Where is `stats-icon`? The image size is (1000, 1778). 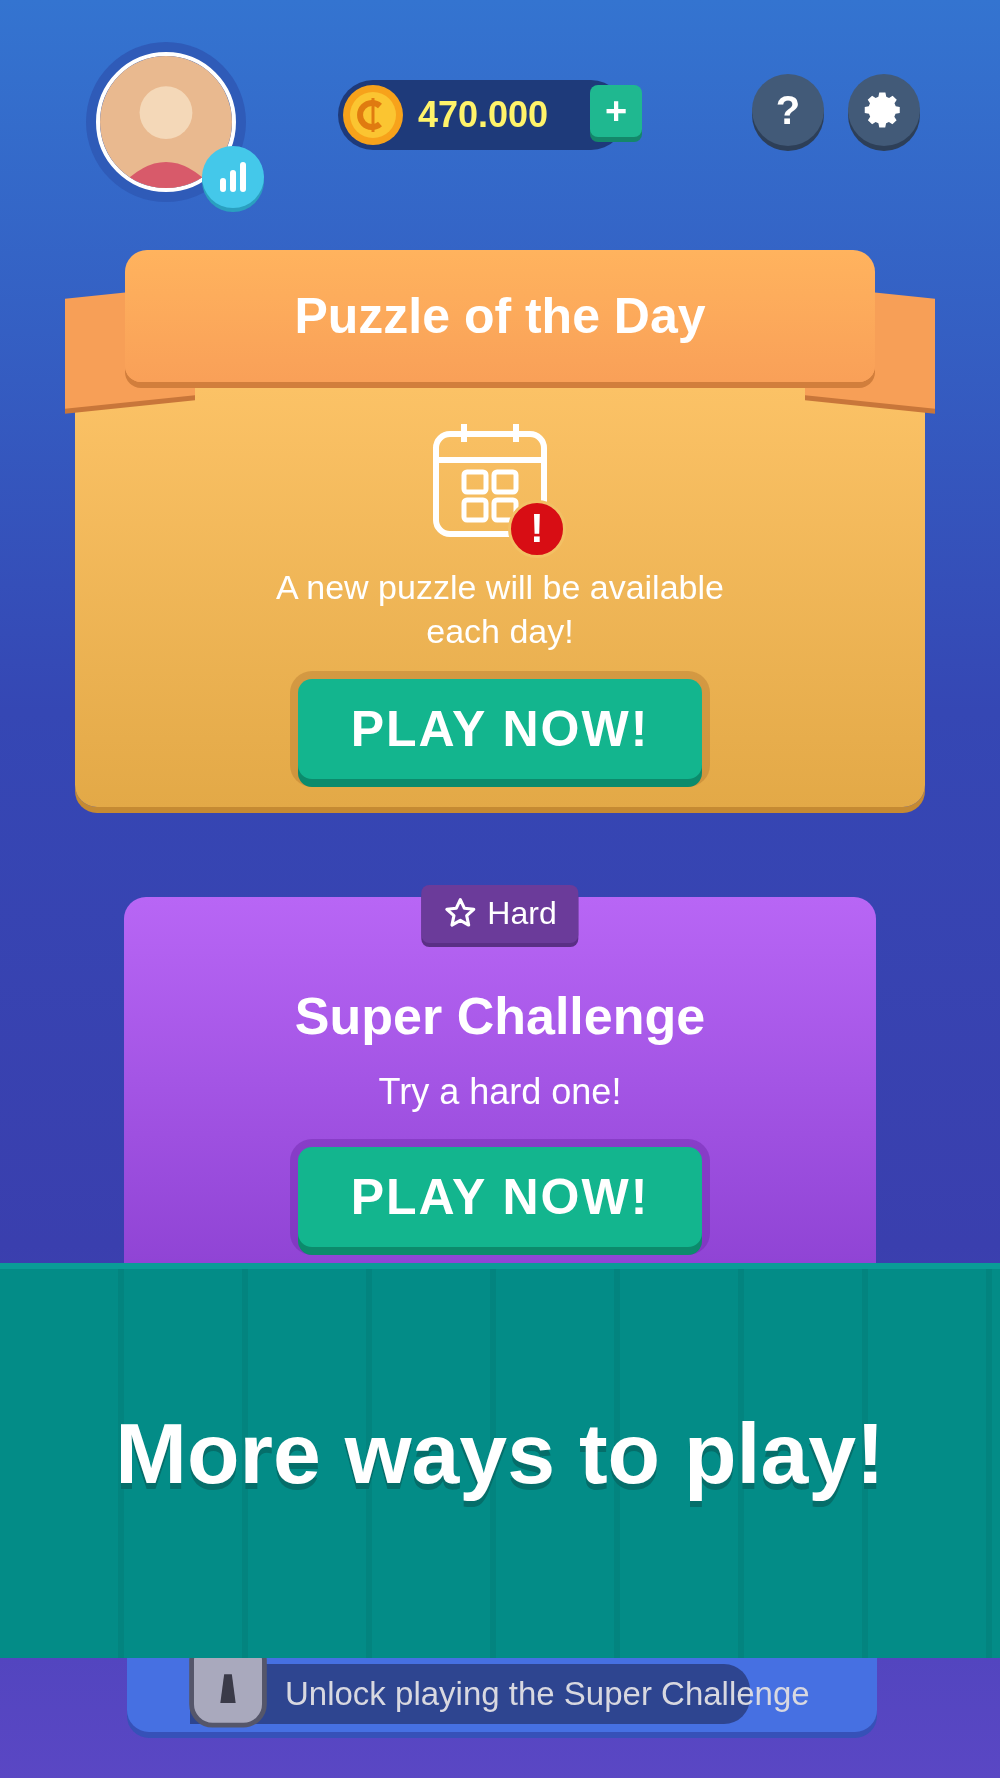
stats-icon is located at coordinates (233, 177).